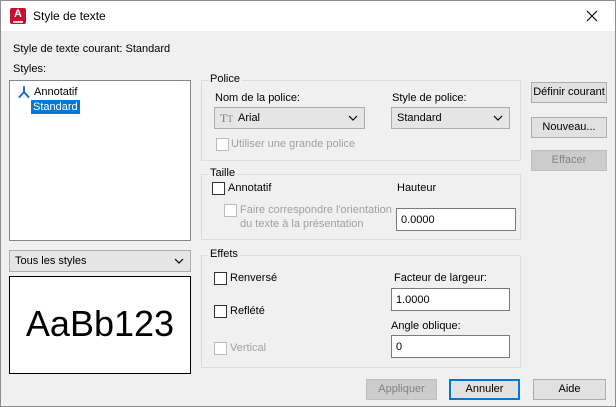  What do you see at coordinates (51, 261) in the screenshot?
I see `styles-filter-value: Tous les styles` at bounding box center [51, 261].